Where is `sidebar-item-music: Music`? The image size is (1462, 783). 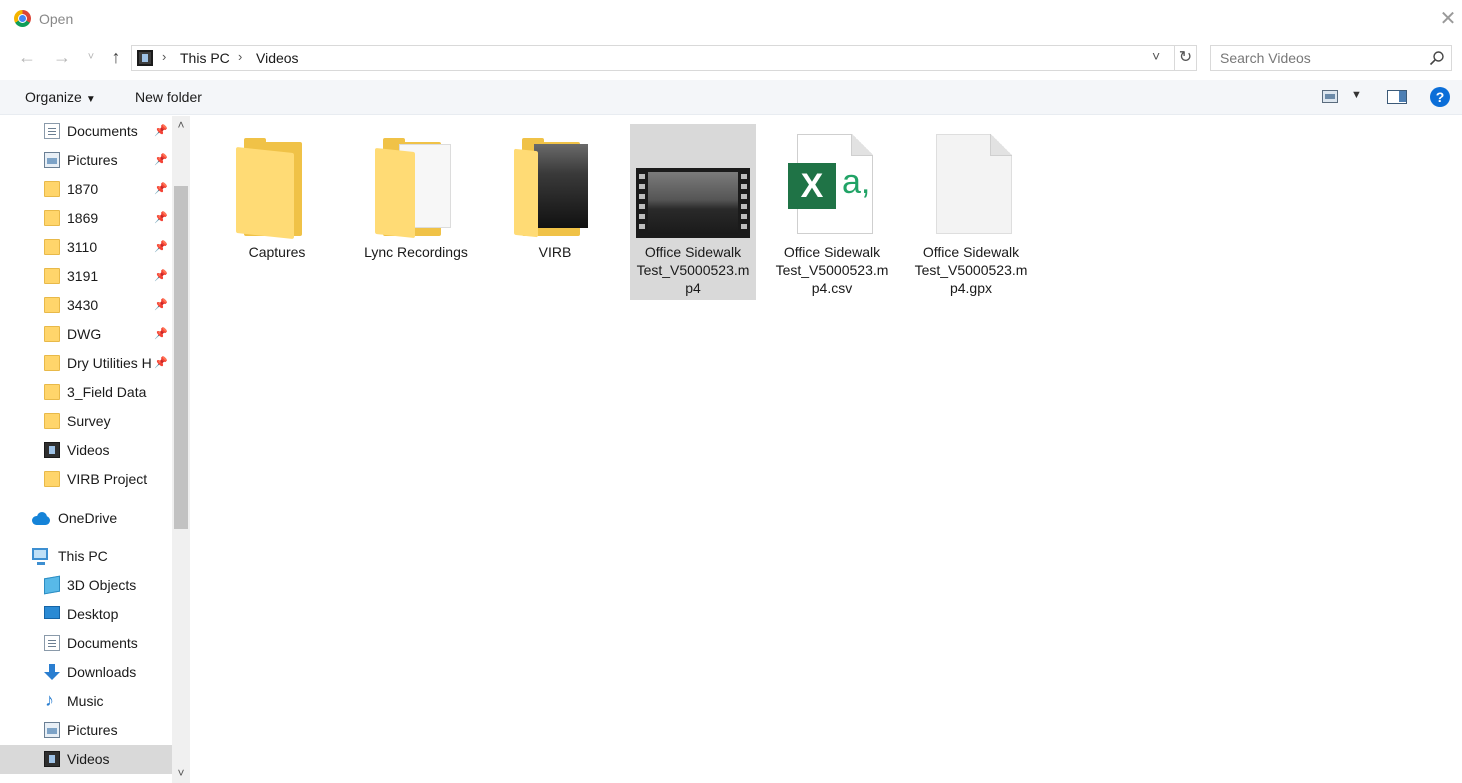 sidebar-item-music: Music is located at coordinates (86, 701).